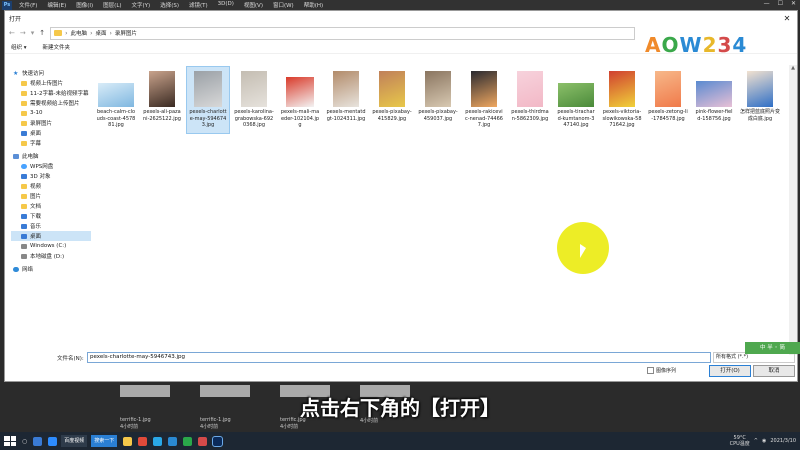 The image size is (800, 450). What do you see at coordinates (100, 33) in the screenshot?
I see `breadcrumb-item: 桌面` at bounding box center [100, 33].